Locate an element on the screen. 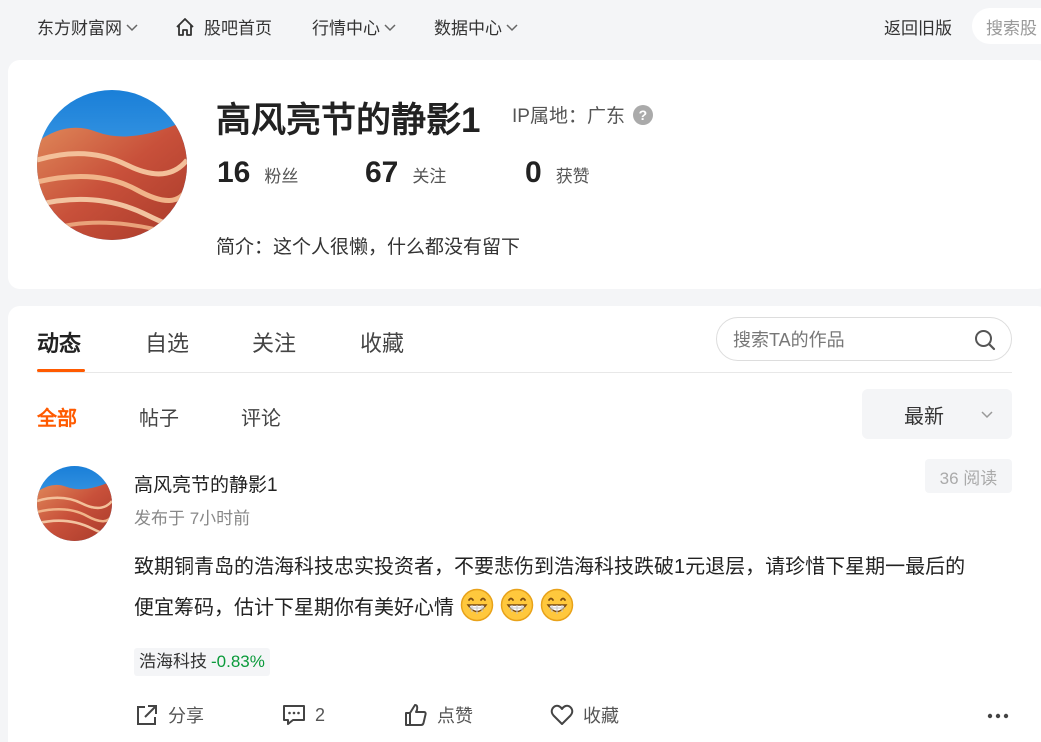 This screenshot has height=742, width=1041. like-label: 点赞 is located at coordinates (455, 716).